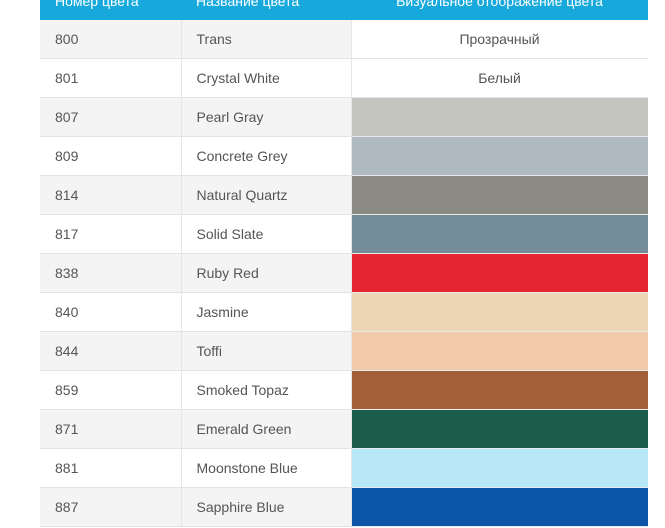 This screenshot has height=528, width=665. I want to click on color-description-cell: Прозрачный, so click(500, 39).